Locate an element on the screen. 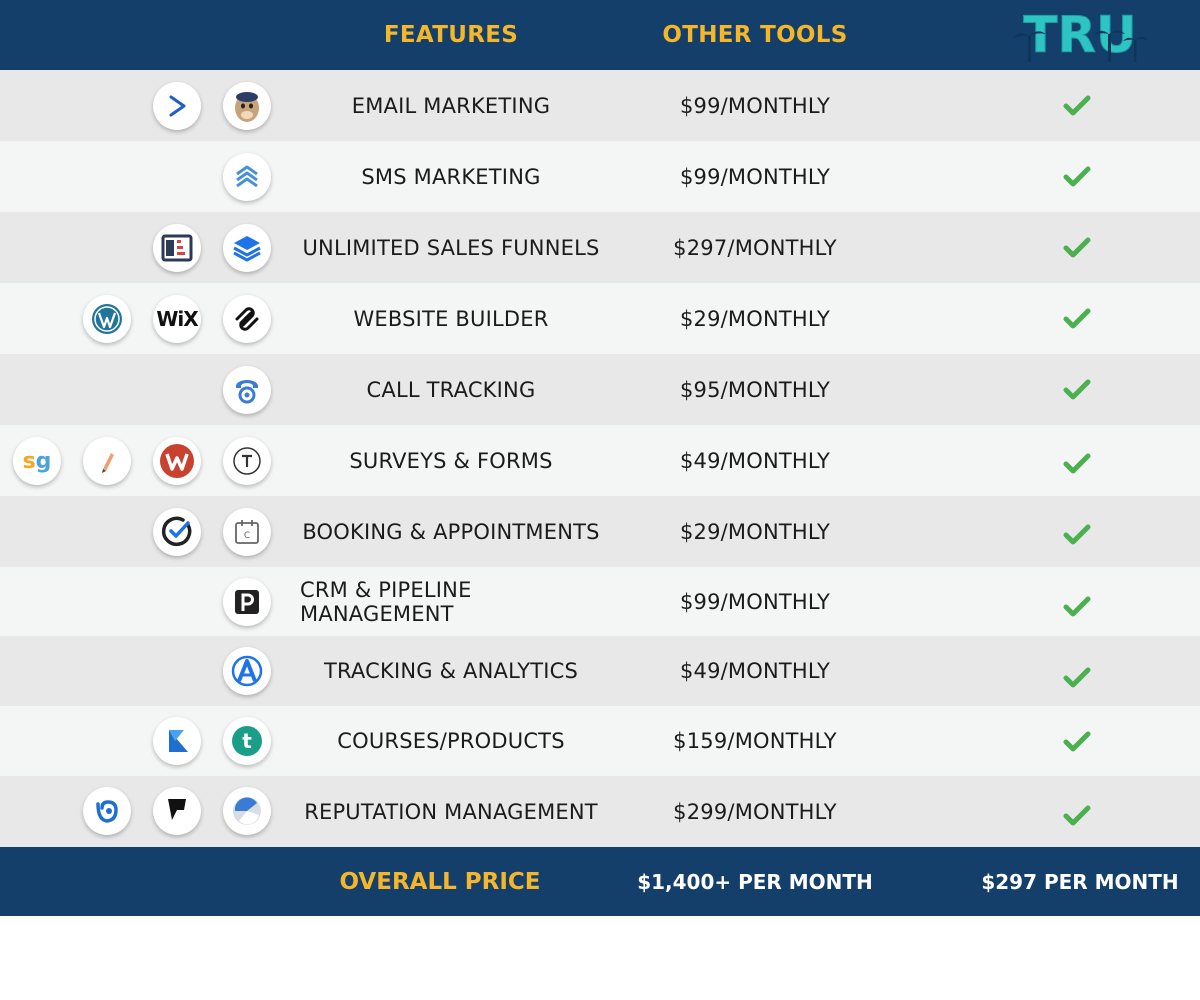 The image size is (1200, 1000). svg-text: t is located at coordinates (247, 741).